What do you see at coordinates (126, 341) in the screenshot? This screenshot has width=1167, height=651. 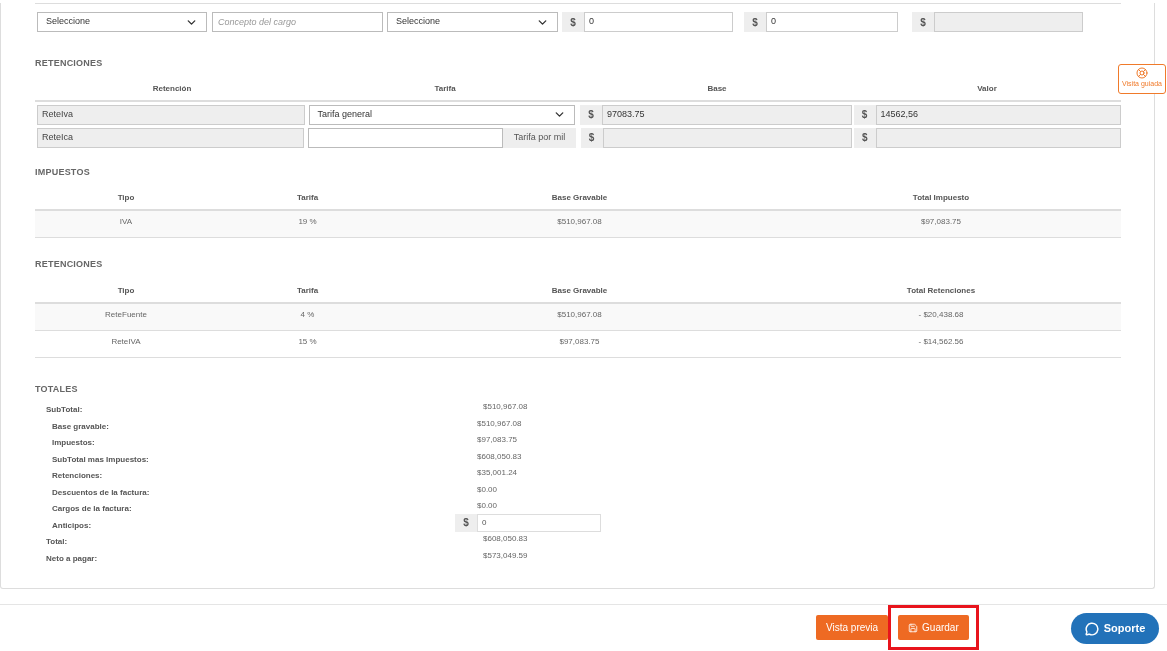 I see `table-cell-text: ReteIVA` at bounding box center [126, 341].